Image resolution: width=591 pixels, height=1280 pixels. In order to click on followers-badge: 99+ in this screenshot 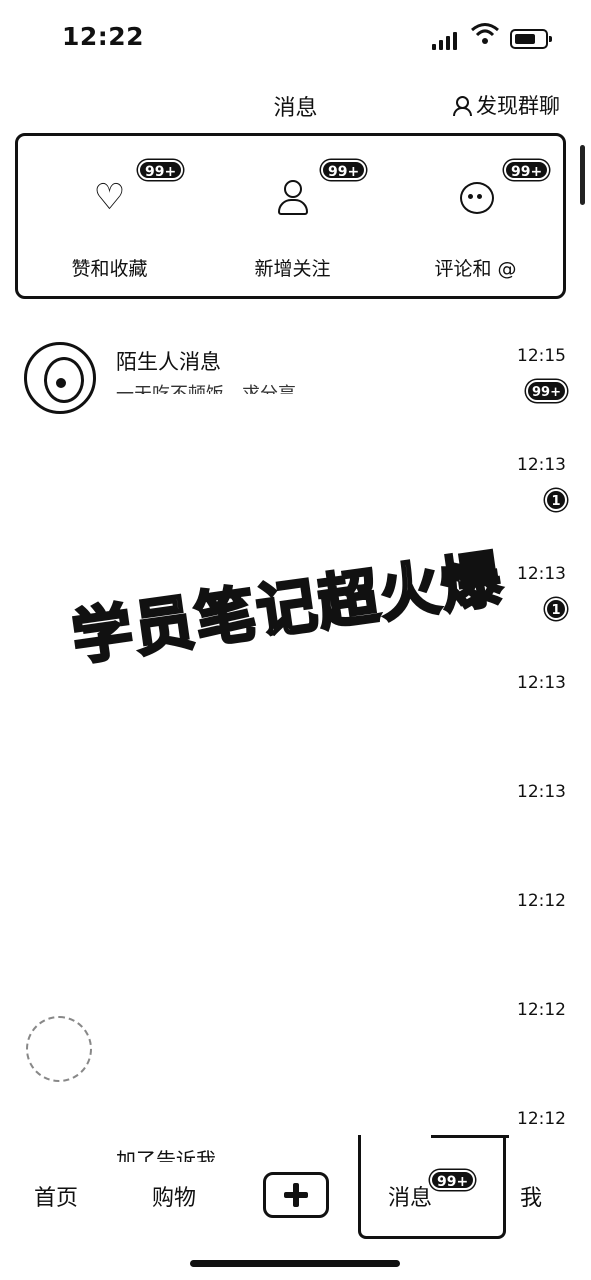, I will do `click(344, 170)`.